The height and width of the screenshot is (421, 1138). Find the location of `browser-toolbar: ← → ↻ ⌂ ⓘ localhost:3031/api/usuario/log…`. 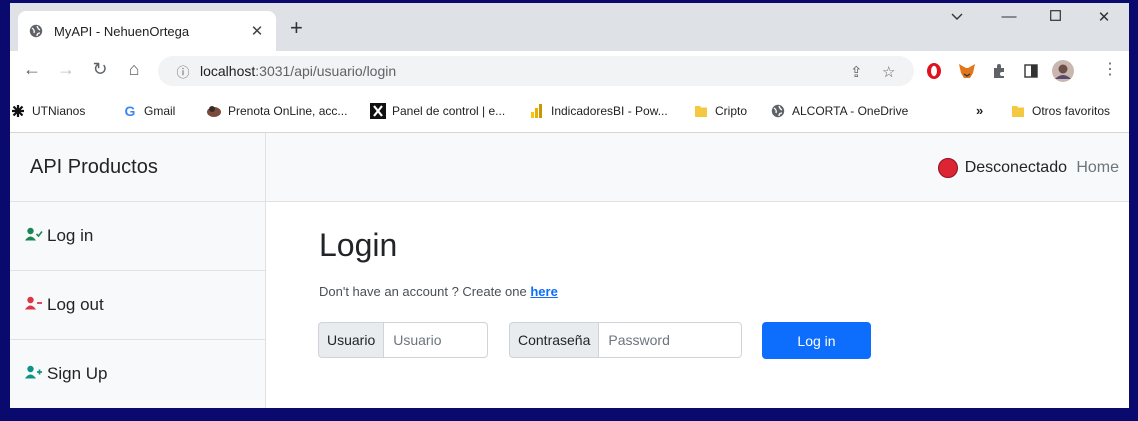

browser-toolbar: ← → ↻ ⌂ ⓘ localhost:3031/api/usuario/log… is located at coordinates (569, 71).